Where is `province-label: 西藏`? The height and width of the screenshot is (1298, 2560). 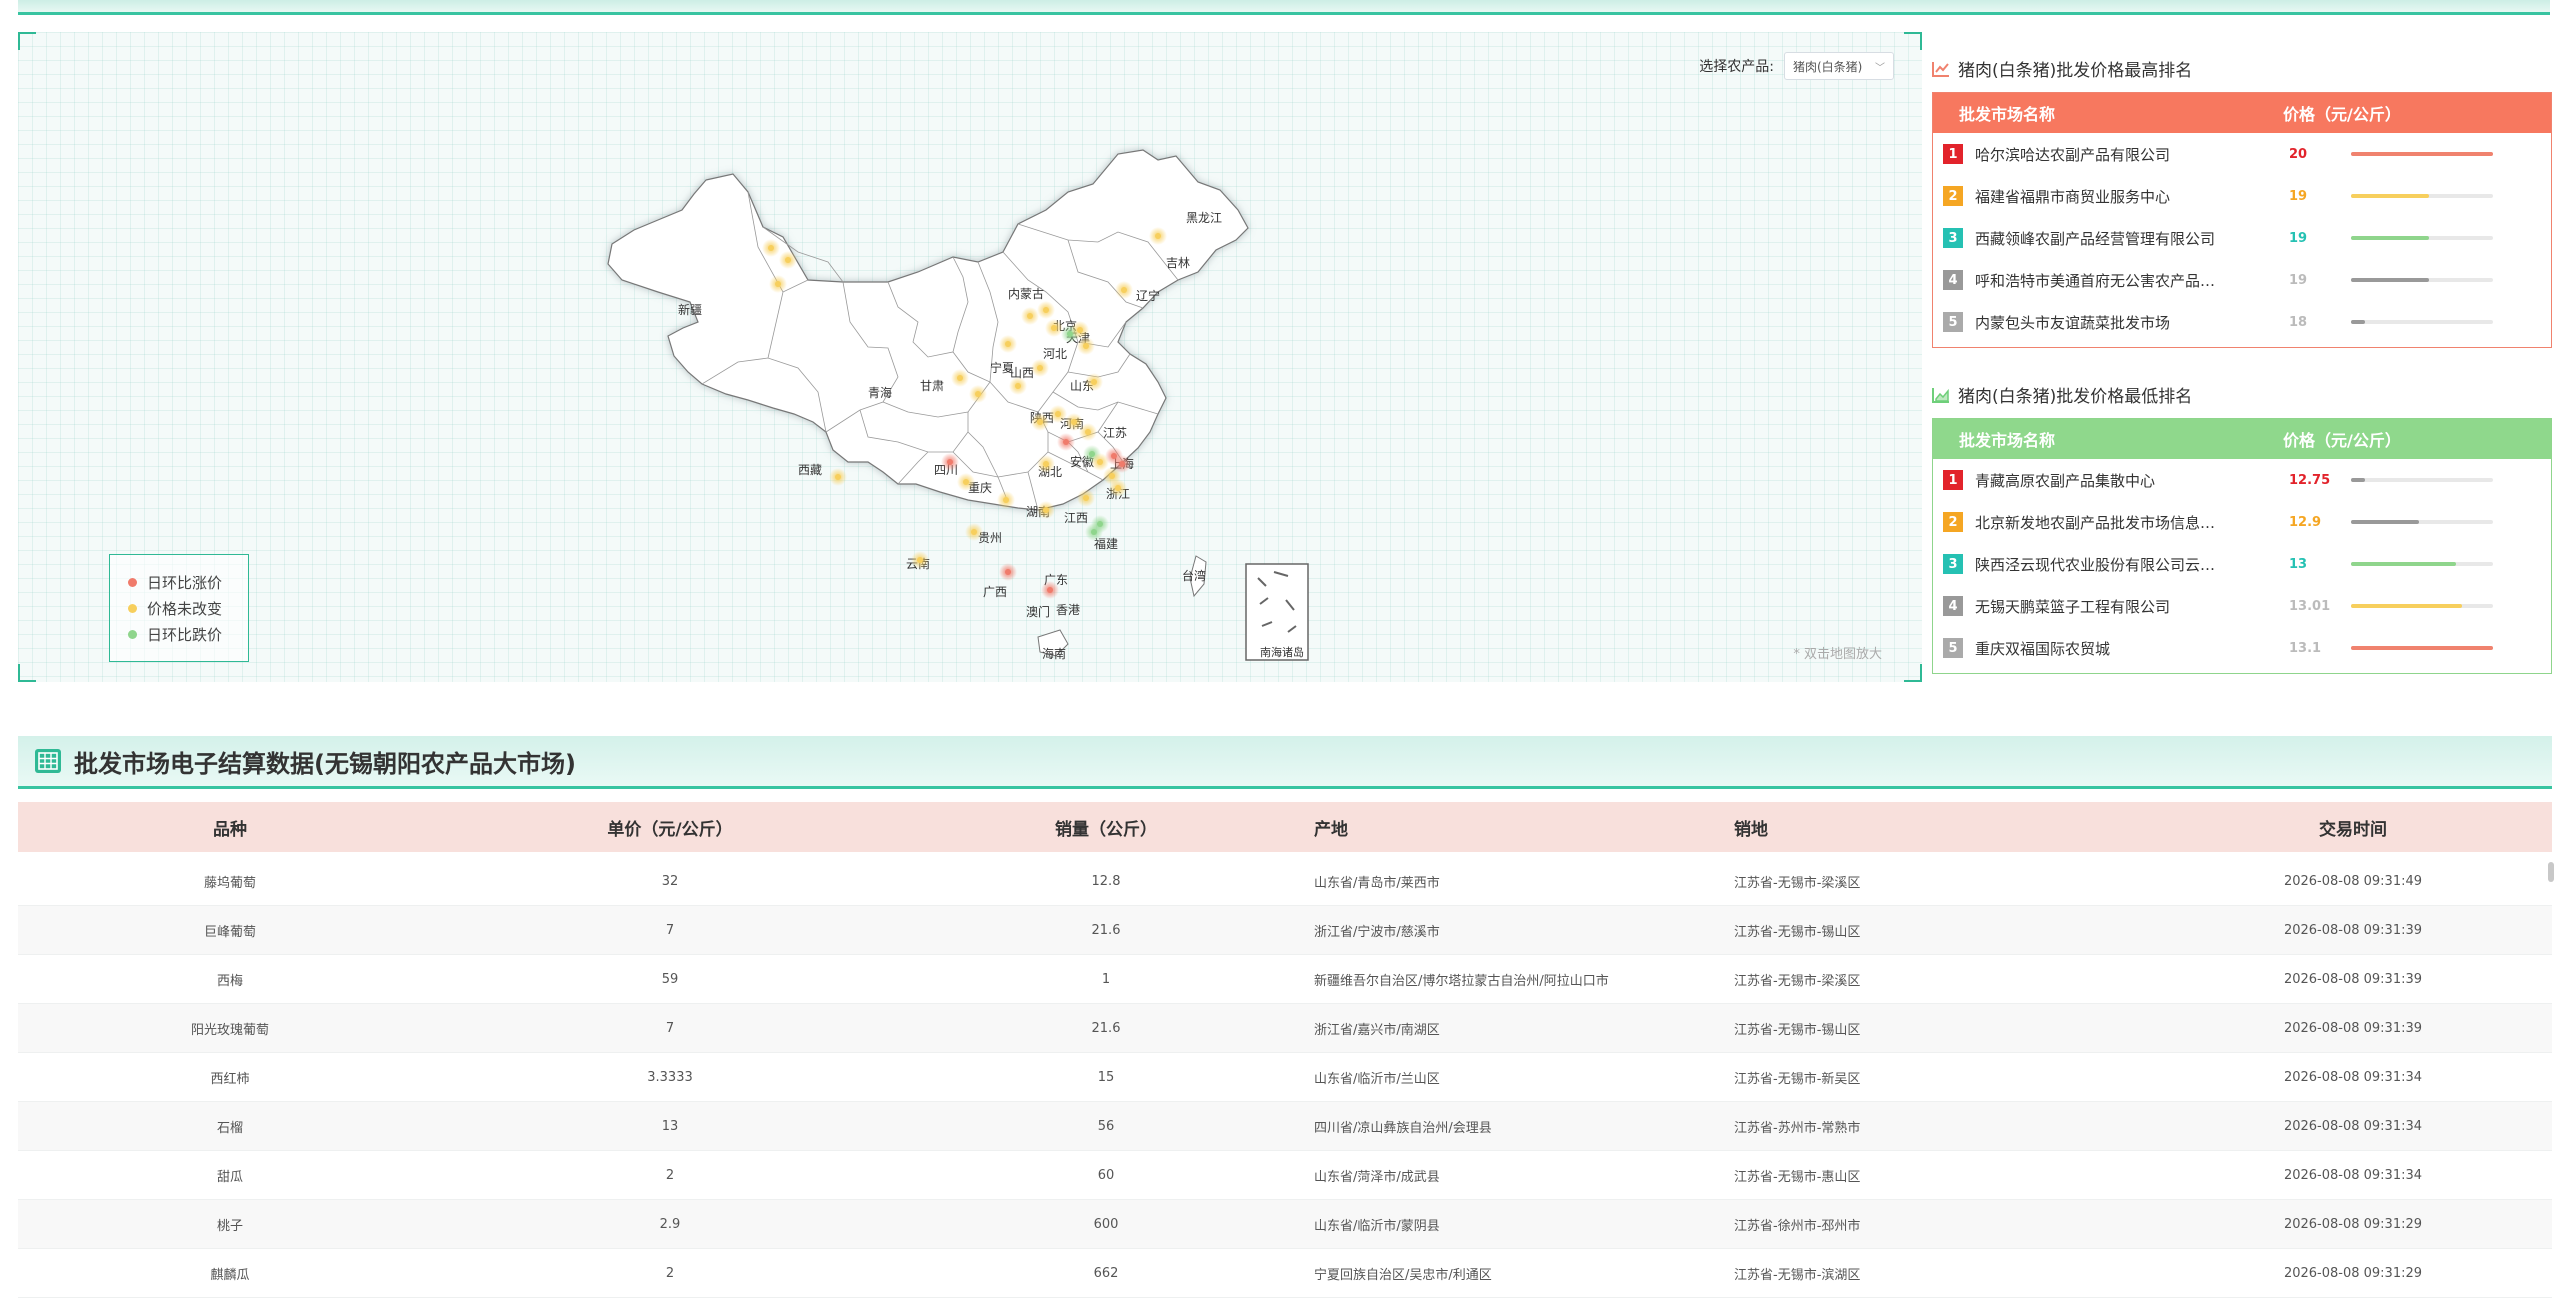
province-label: 西藏 is located at coordinates (810, 470).